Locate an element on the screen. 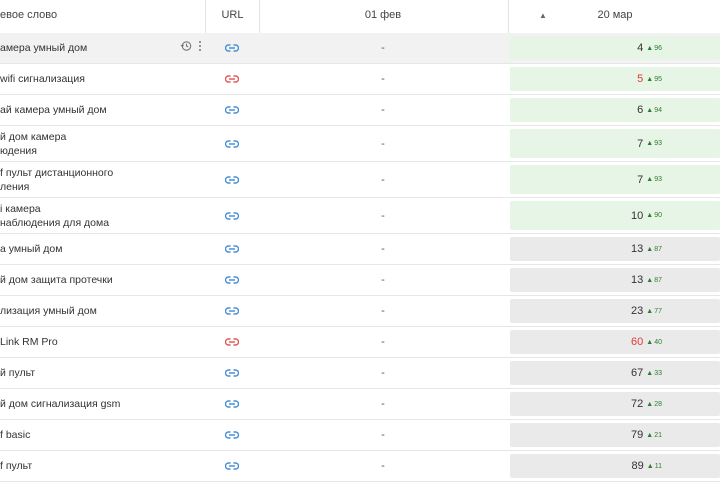 The image size is (720, 482). table-row: wifi сигнализация - 5 ▲95 is located at coordinates (360, 79).